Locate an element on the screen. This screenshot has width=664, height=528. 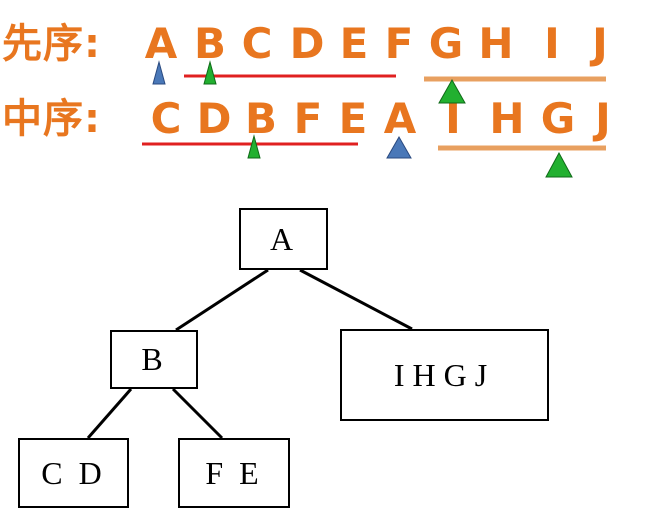
tree-node-label: A is located at coordinates (283, 238).